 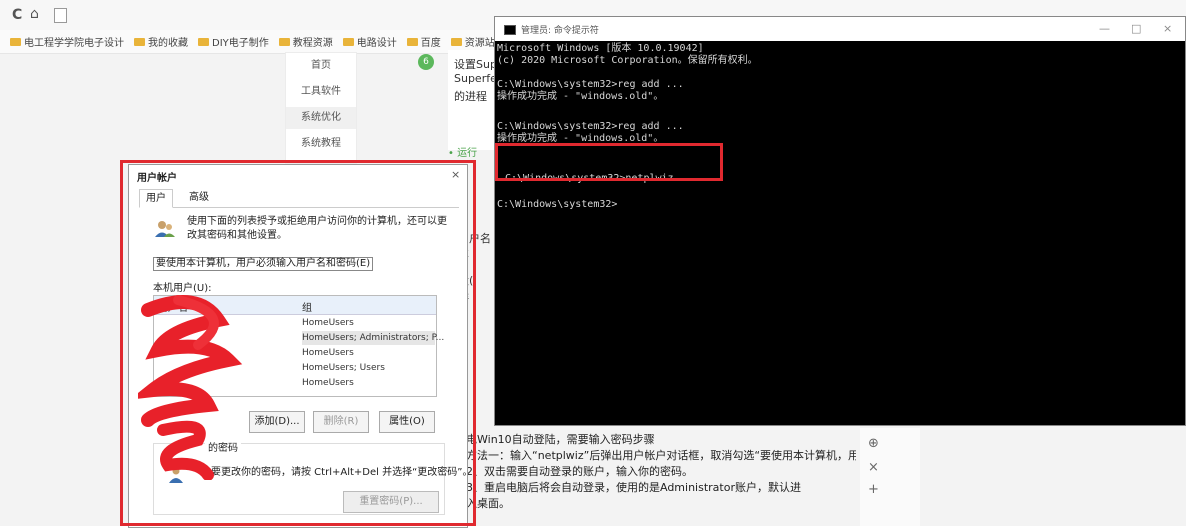 I want to click on bookmark-item: 资源站, so click(x=472, y=41).